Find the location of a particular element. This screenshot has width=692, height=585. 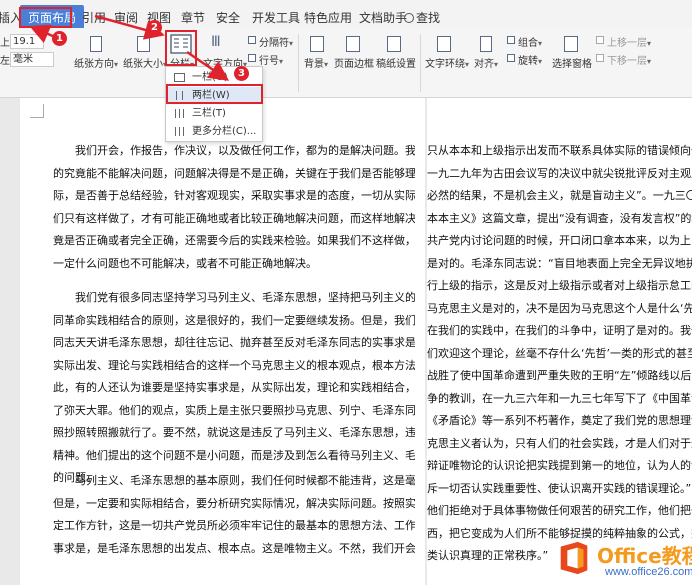

send-backward-button: 下移一层▾ is located at coordinates (629, 59).